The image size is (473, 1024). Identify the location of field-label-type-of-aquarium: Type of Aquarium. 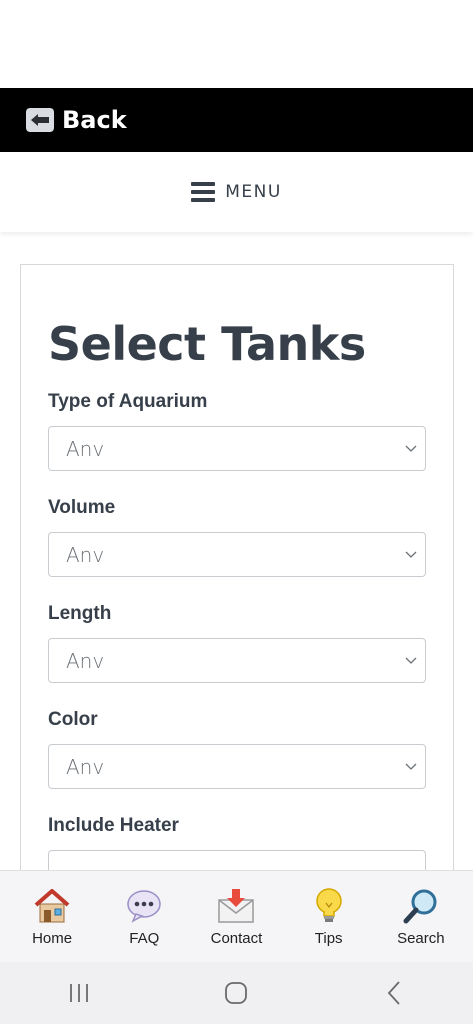
(128, 401).